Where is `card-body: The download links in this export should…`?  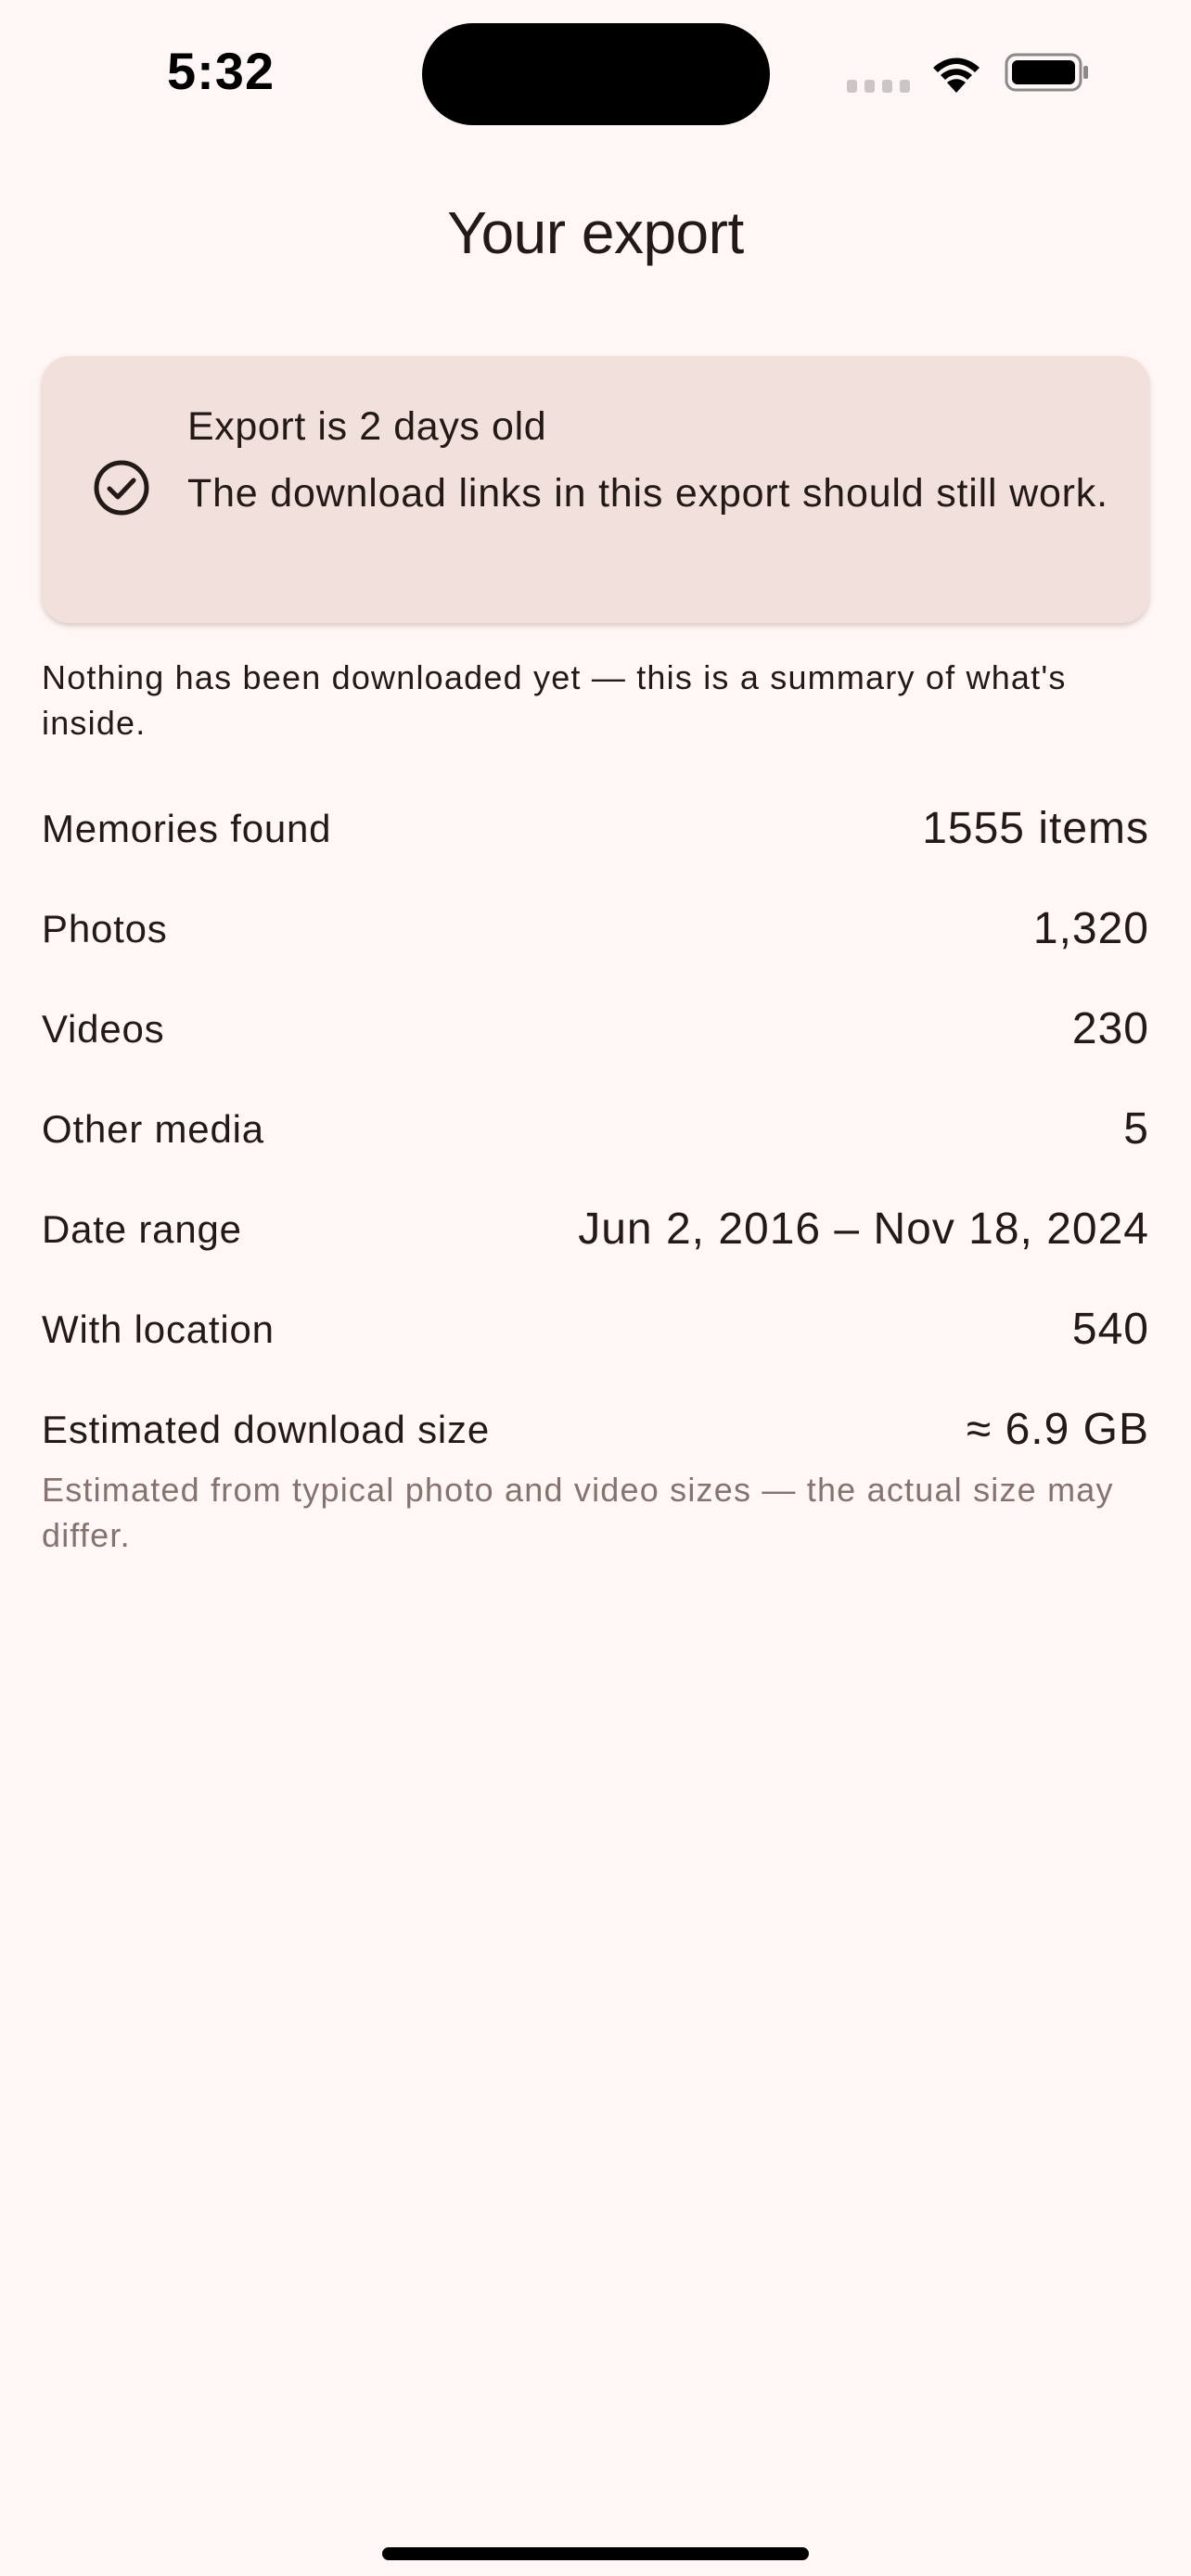
card-body: The download links in this export should… is located at coordinates (647, 493).